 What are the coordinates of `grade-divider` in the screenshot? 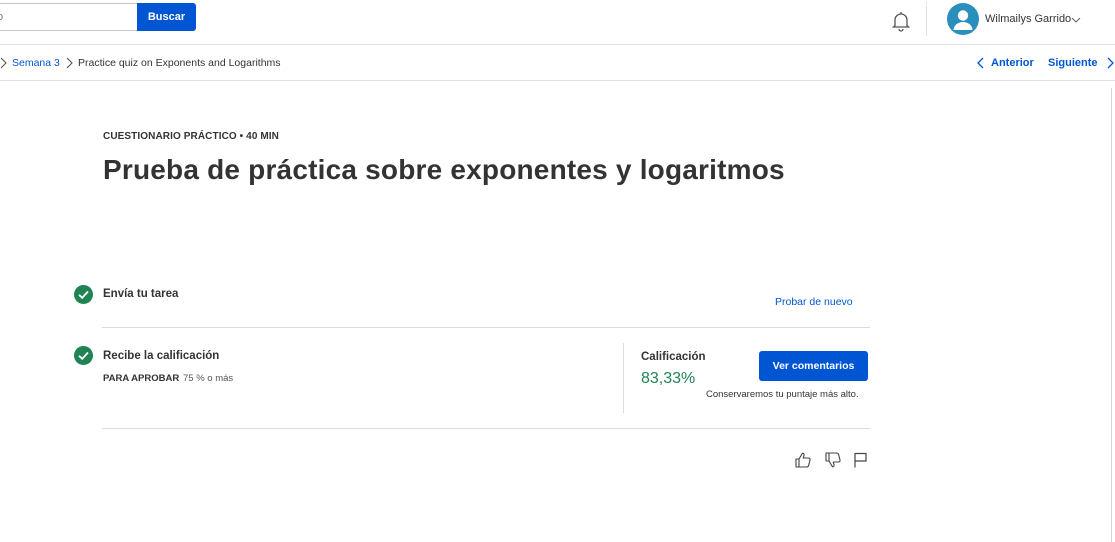 It's located at (623, 378).